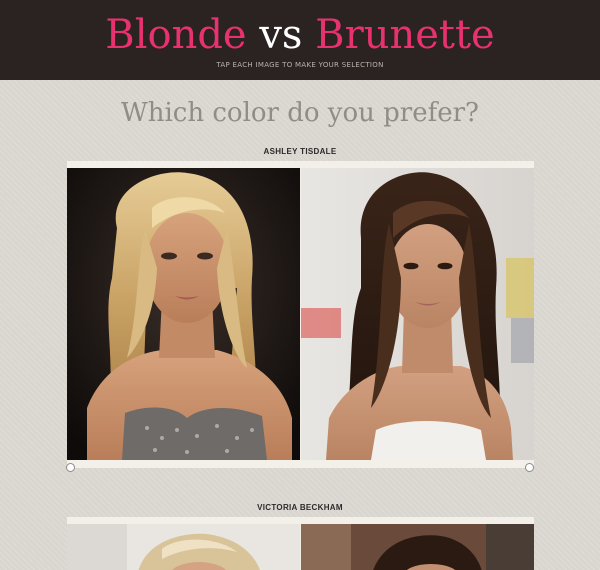  I want to click on brunette-radio, so click(529, 467).